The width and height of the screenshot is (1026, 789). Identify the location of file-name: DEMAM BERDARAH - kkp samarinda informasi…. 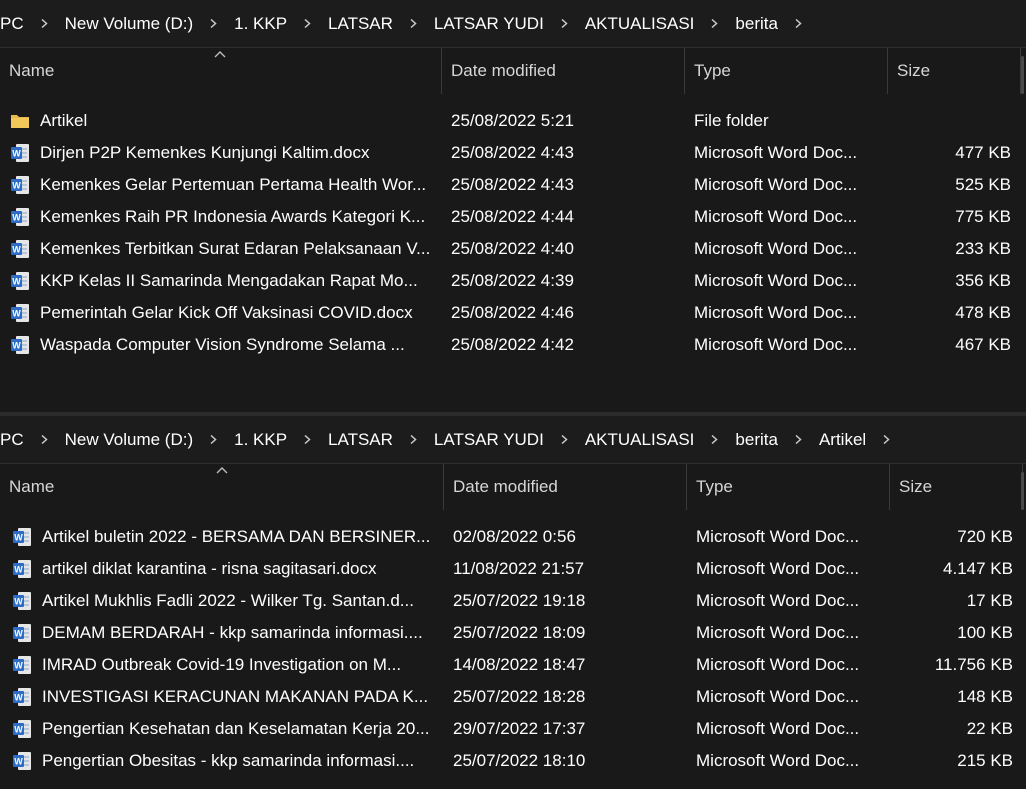
(232, 632).